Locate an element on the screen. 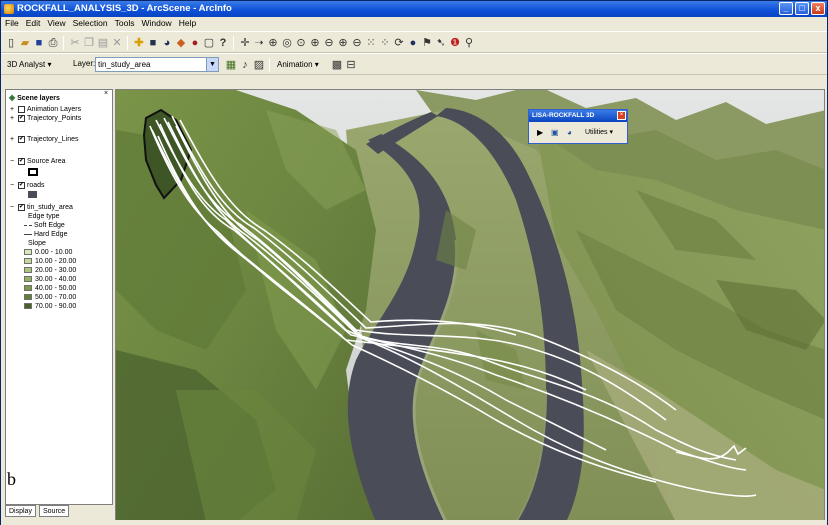 This screenshot has height=525, width=828. legend-hard-edge: Hard Edge is located at coordinates (45, 234).